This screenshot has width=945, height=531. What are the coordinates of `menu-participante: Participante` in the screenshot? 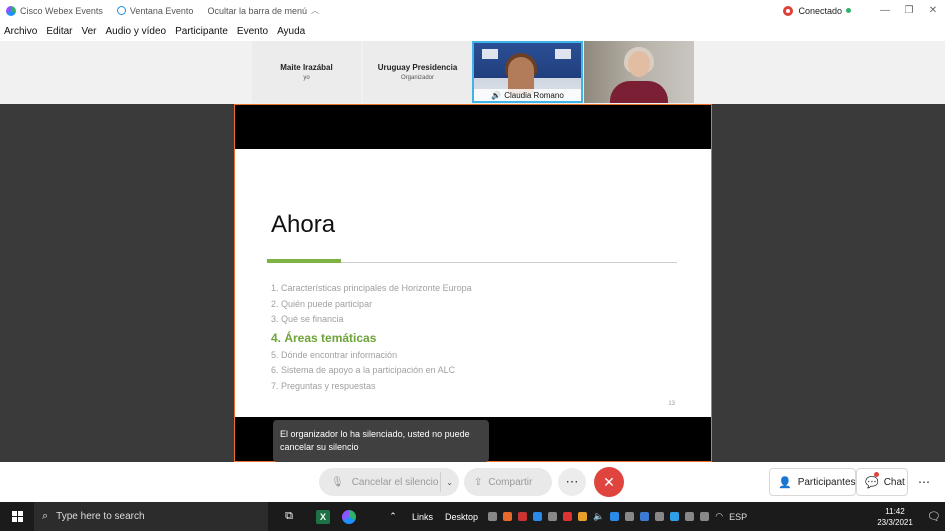 It's located at (201, 31).